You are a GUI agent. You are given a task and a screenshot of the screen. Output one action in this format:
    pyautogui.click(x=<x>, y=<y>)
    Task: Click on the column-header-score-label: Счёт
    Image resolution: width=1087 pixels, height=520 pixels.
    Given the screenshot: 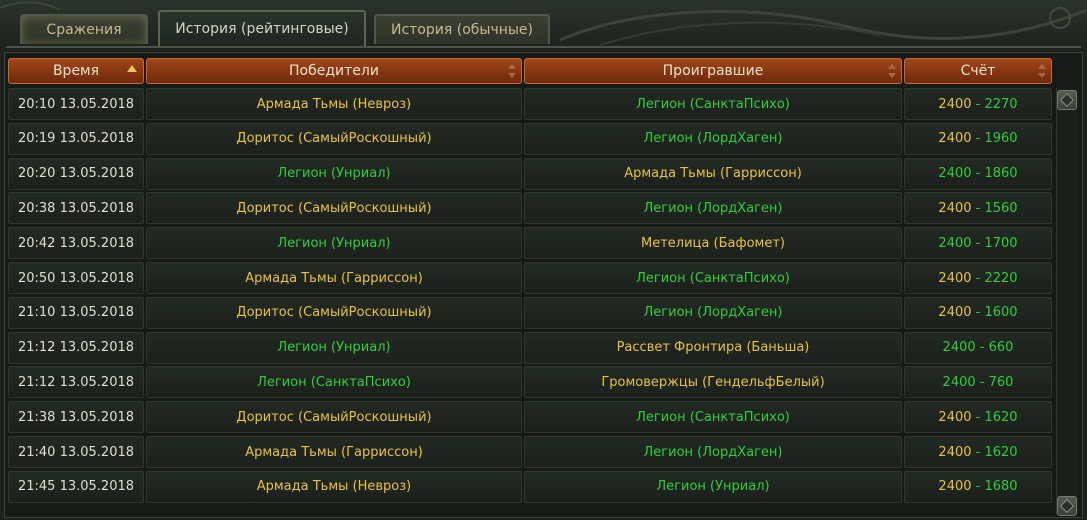 What is the action you would take?
    pyautogui.click(x=978, y=71)
    